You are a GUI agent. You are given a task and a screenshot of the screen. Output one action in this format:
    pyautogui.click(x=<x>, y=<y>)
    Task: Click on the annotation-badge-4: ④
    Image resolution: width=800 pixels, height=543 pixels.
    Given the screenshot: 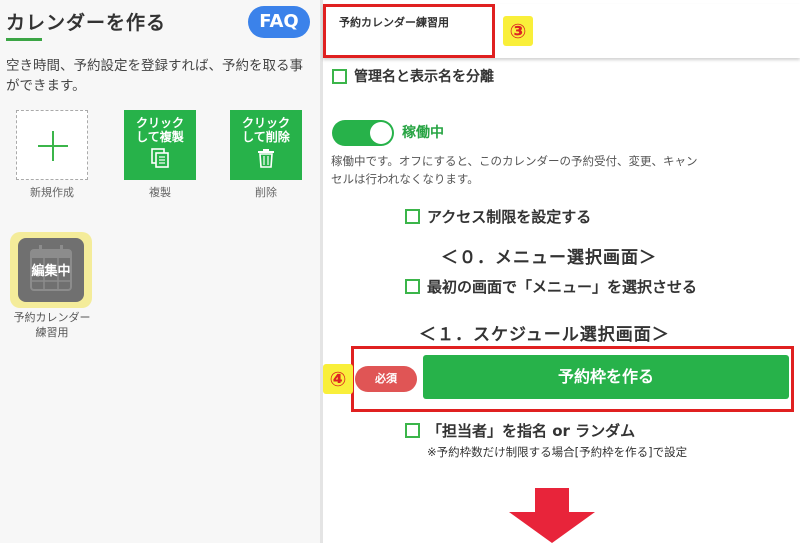 What is the action you would take?
    pyautogui.click(x=338, y=379)
    